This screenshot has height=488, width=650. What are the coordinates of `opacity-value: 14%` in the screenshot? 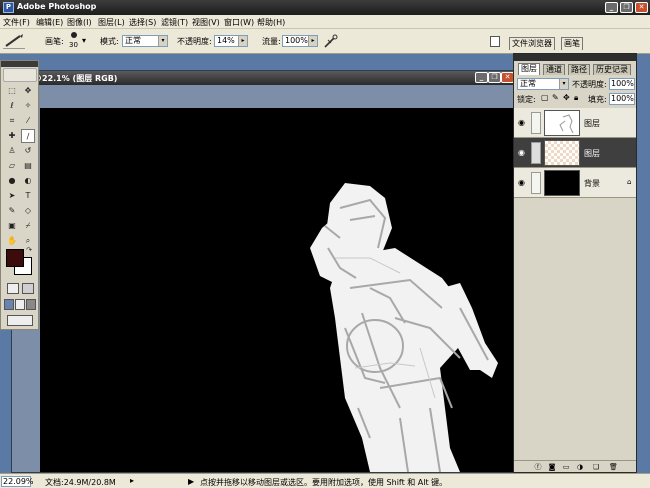 It's located at (226, 40).